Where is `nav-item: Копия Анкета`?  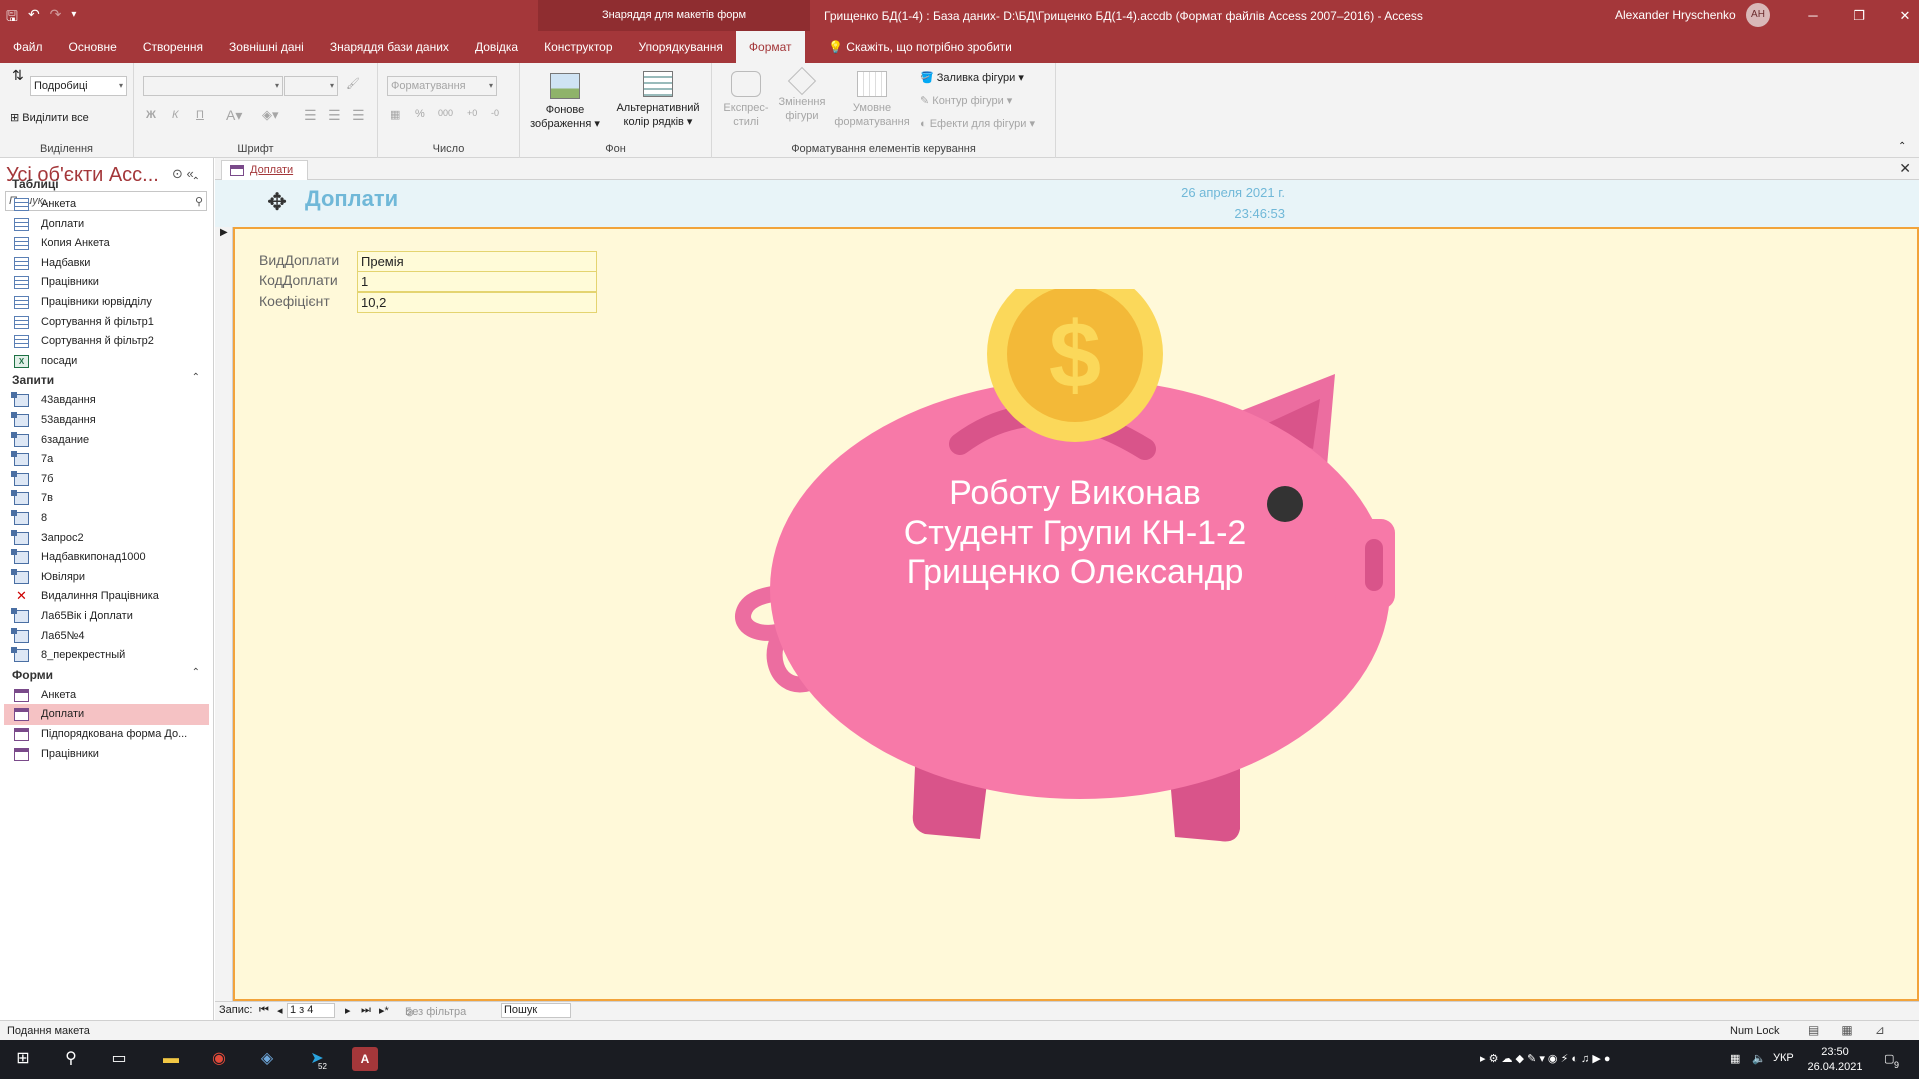 nav-item: Копия Анкета is located at coordinates (106, 243).